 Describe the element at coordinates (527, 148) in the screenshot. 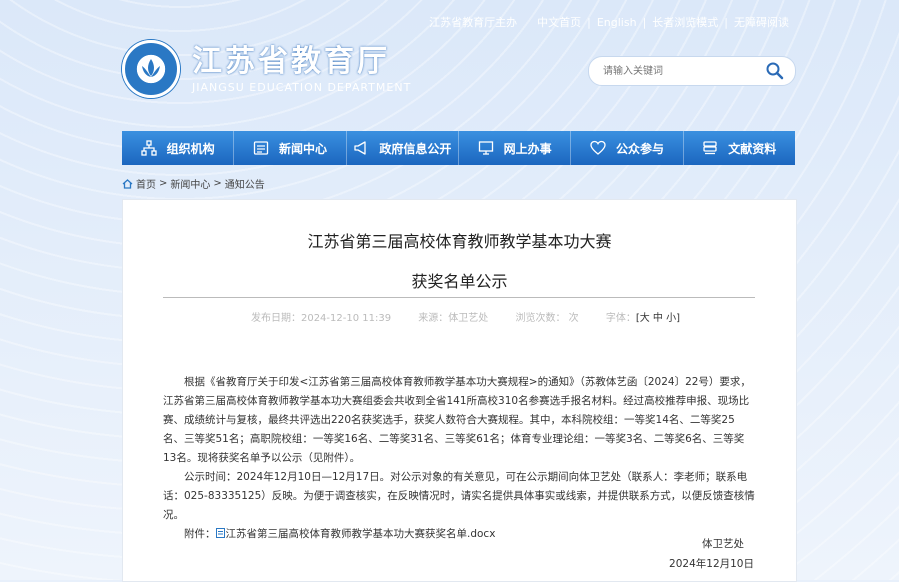

I see `nav-label: 网上办事` at that location.